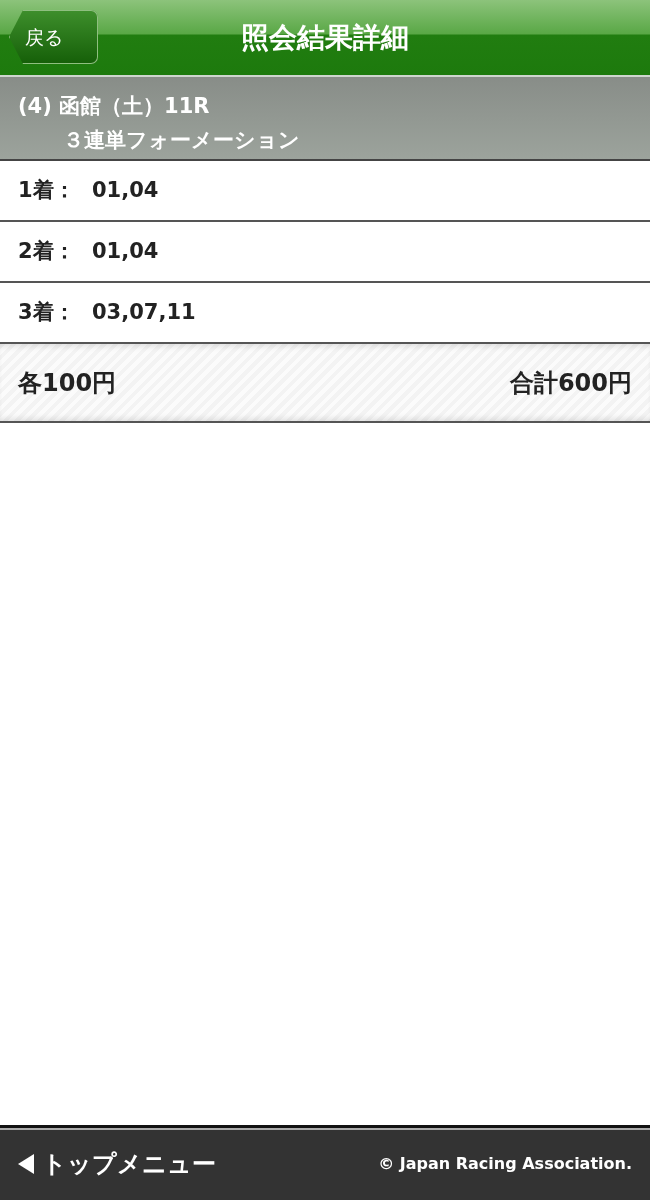  What do you see at coordinates (53, 37) in the screenshot?
I see `back-button: 戻る` at bounding box center [53, 37].